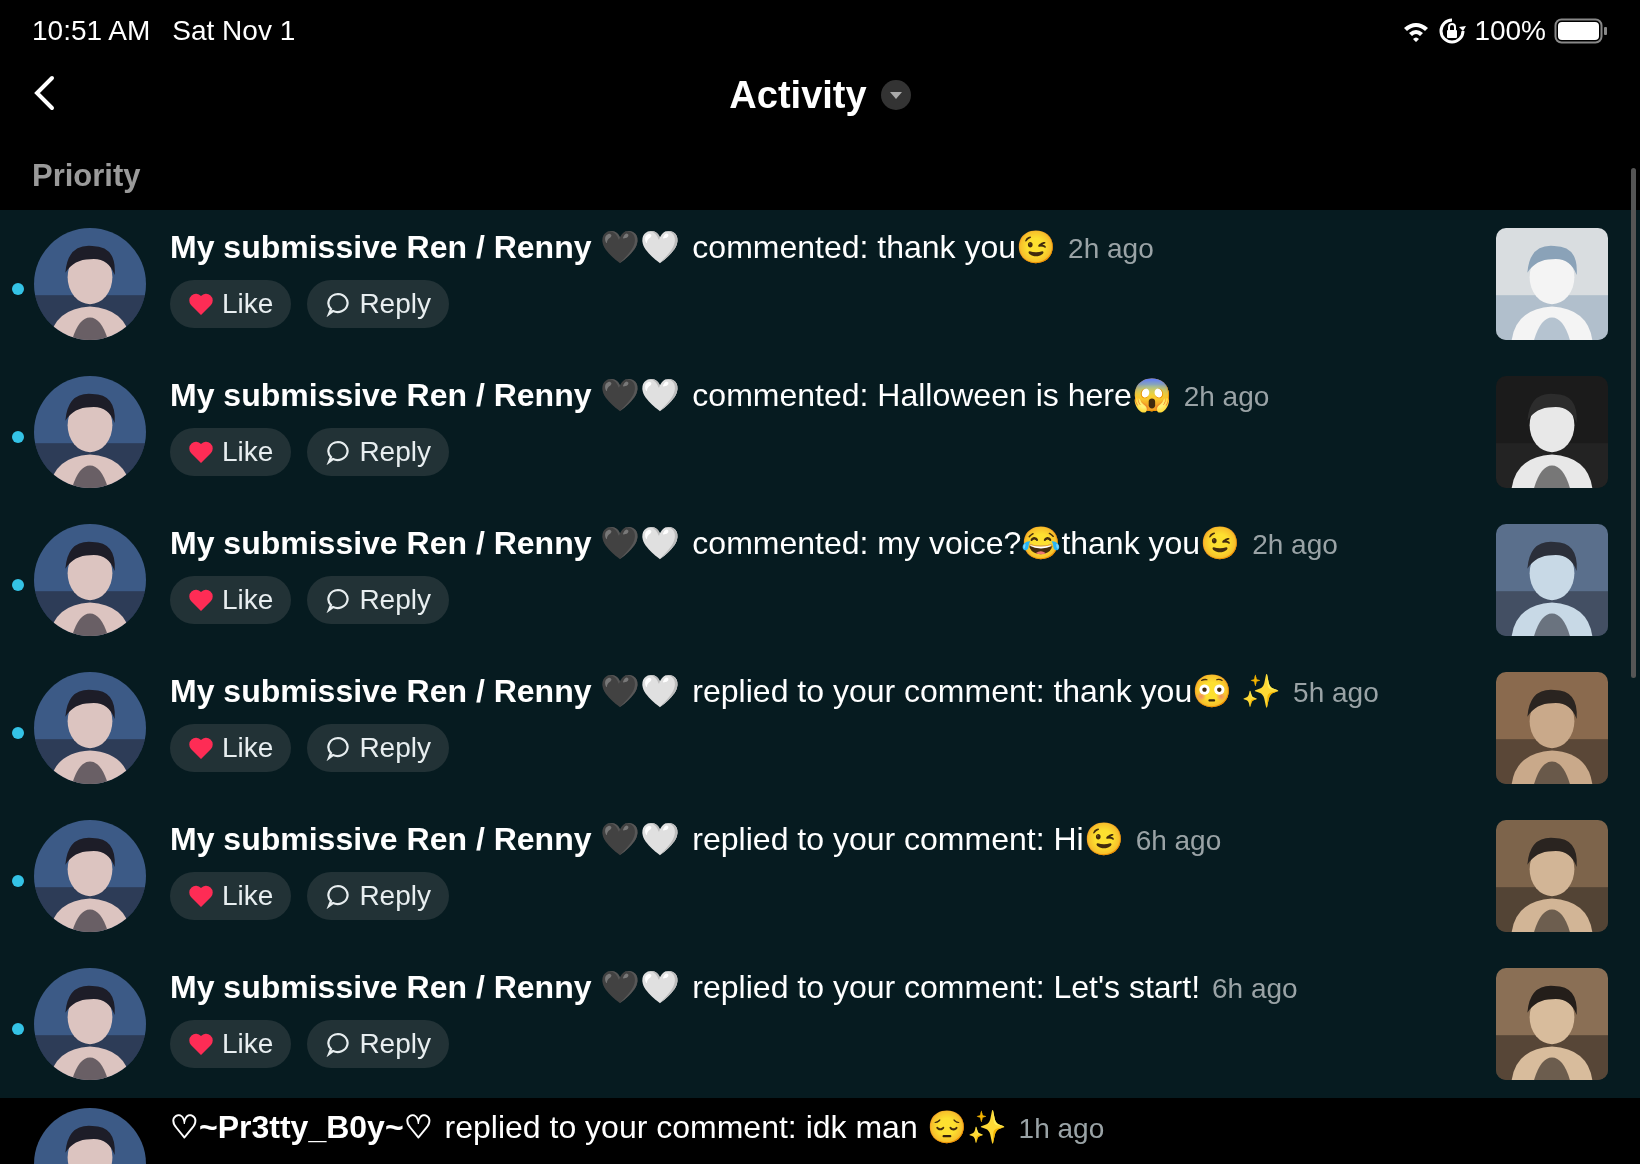 Image resolution: width=1640 pixels, height=1164 pixels. What do you see at coordinates (1452, 31) in the screenshot?
I see `rotation-lock-icon` at bounding box center [1452, 31].